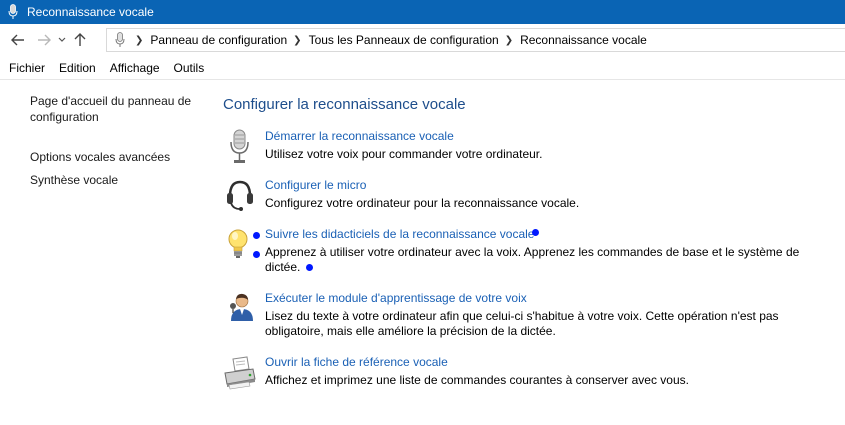 Image resolution: width=845 pixels, height=425 pixels. What do you see at coordinates (18, 40) in the screenshot?
I see `back-arrow-icon` at bounding box center [18, 40].